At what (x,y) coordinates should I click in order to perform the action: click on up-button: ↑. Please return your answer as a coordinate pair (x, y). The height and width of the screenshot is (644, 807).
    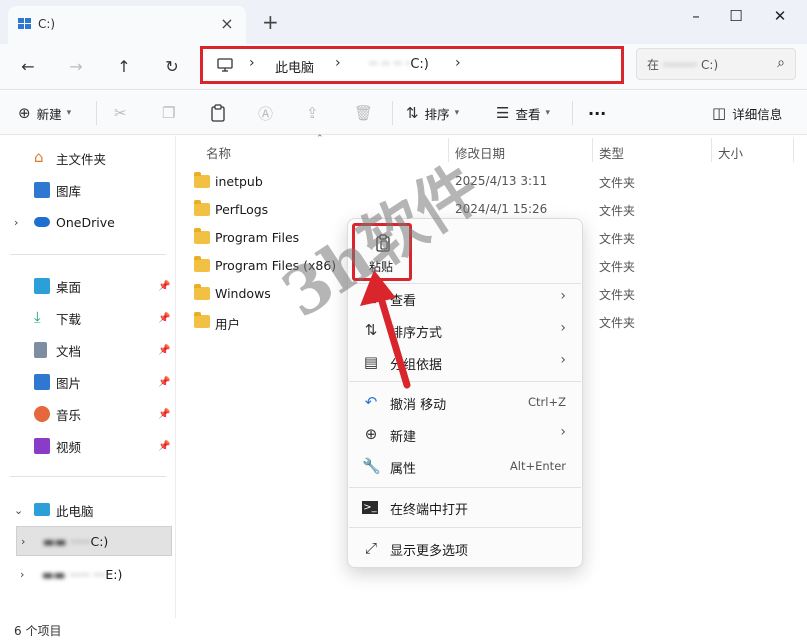
    Looking at the image, I should click on (124, 67).